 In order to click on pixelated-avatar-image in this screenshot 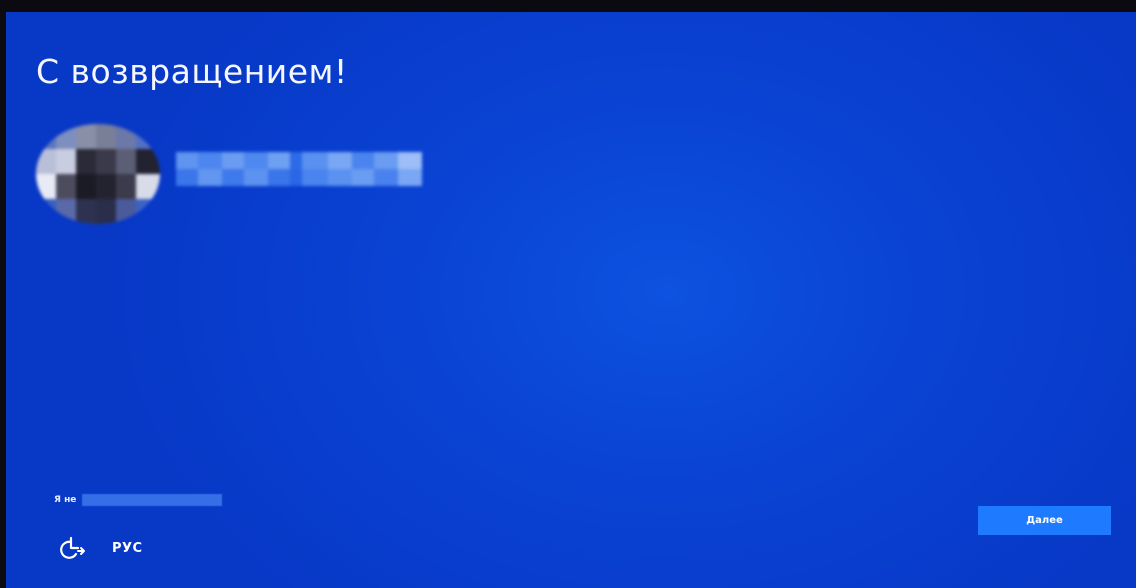, I will do `click(98, 174)`.